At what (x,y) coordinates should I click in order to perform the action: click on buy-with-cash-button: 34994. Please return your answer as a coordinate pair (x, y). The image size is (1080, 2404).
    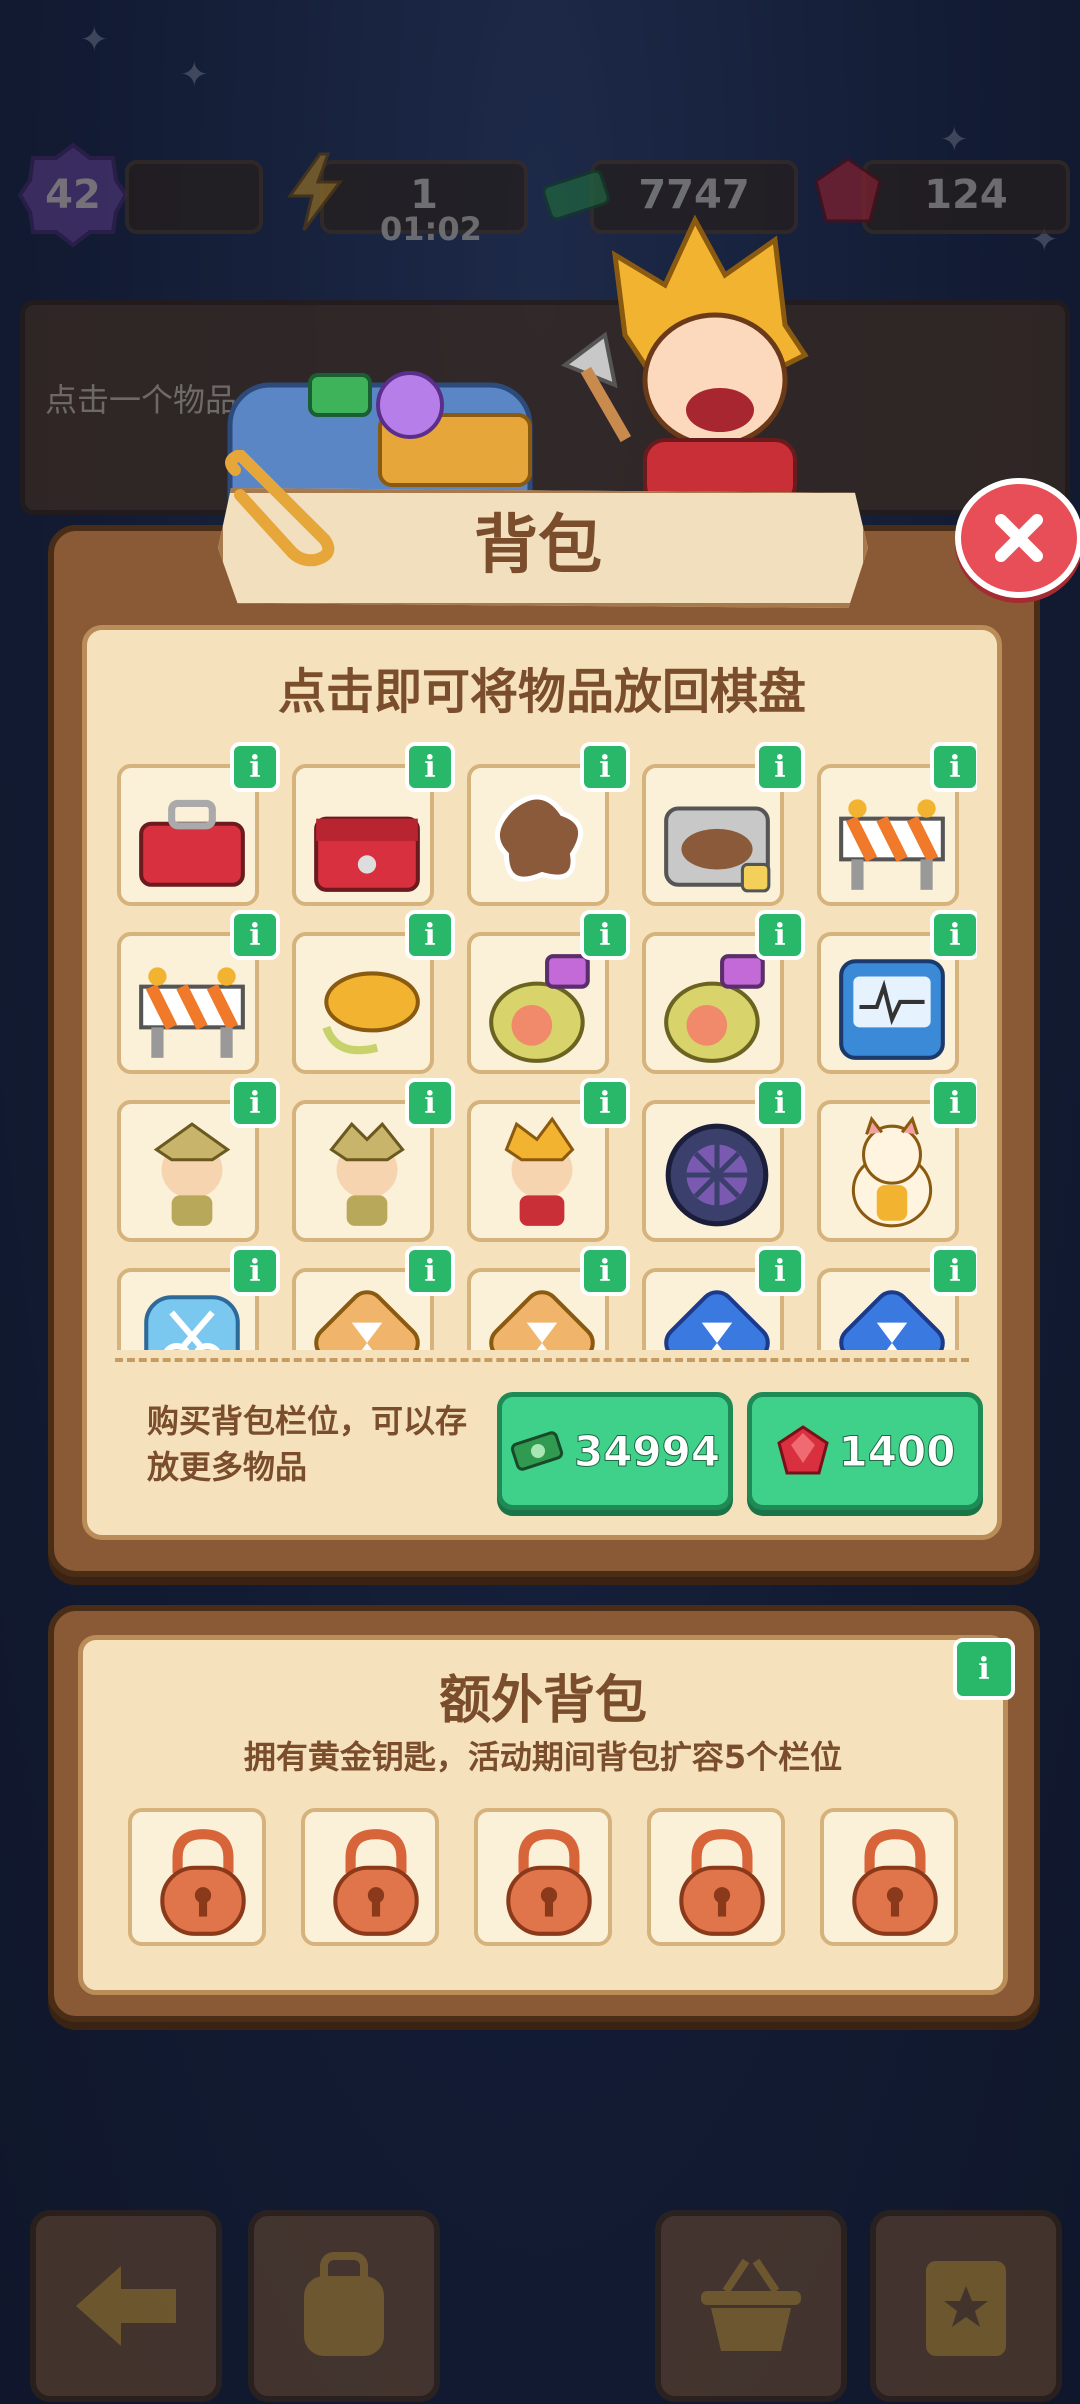
    Looking at the image, I should click on (615, 1451).